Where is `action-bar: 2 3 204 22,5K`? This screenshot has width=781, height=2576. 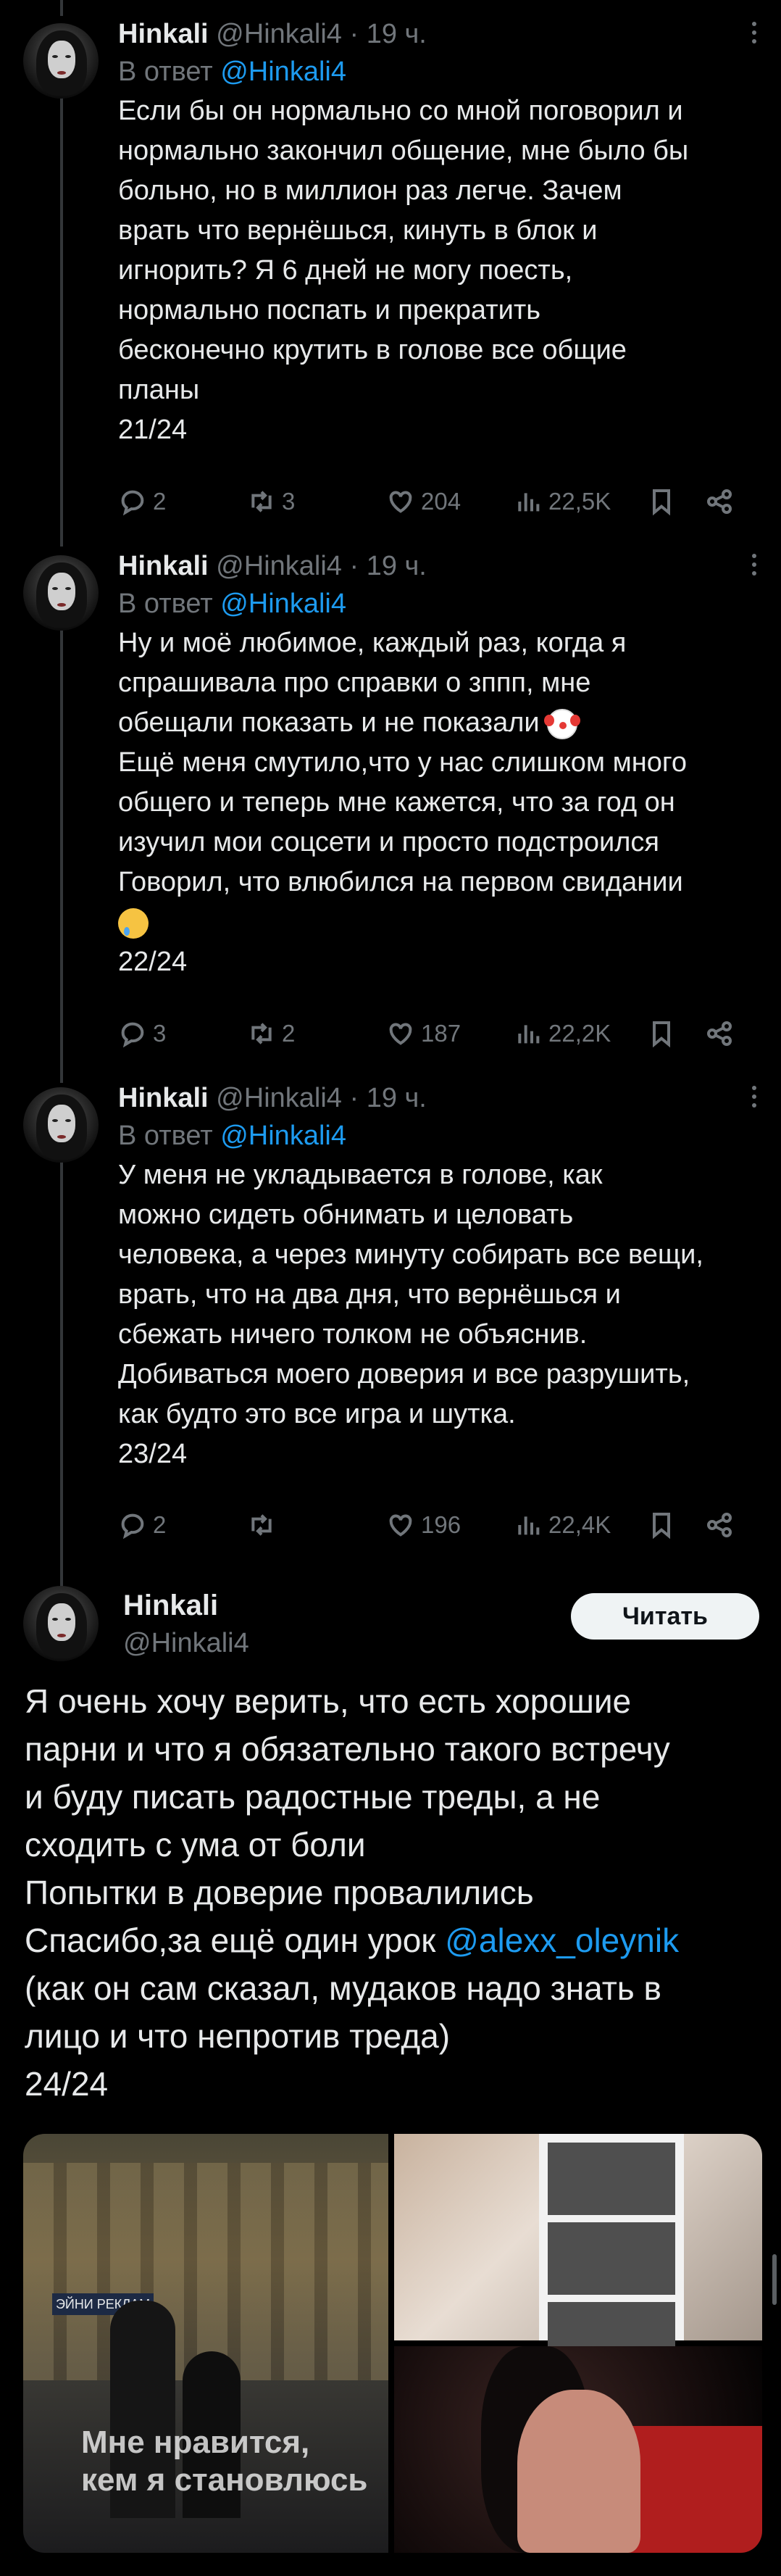 action-bar: 2 3 204 22,5K is located at coordinates (437, 501).